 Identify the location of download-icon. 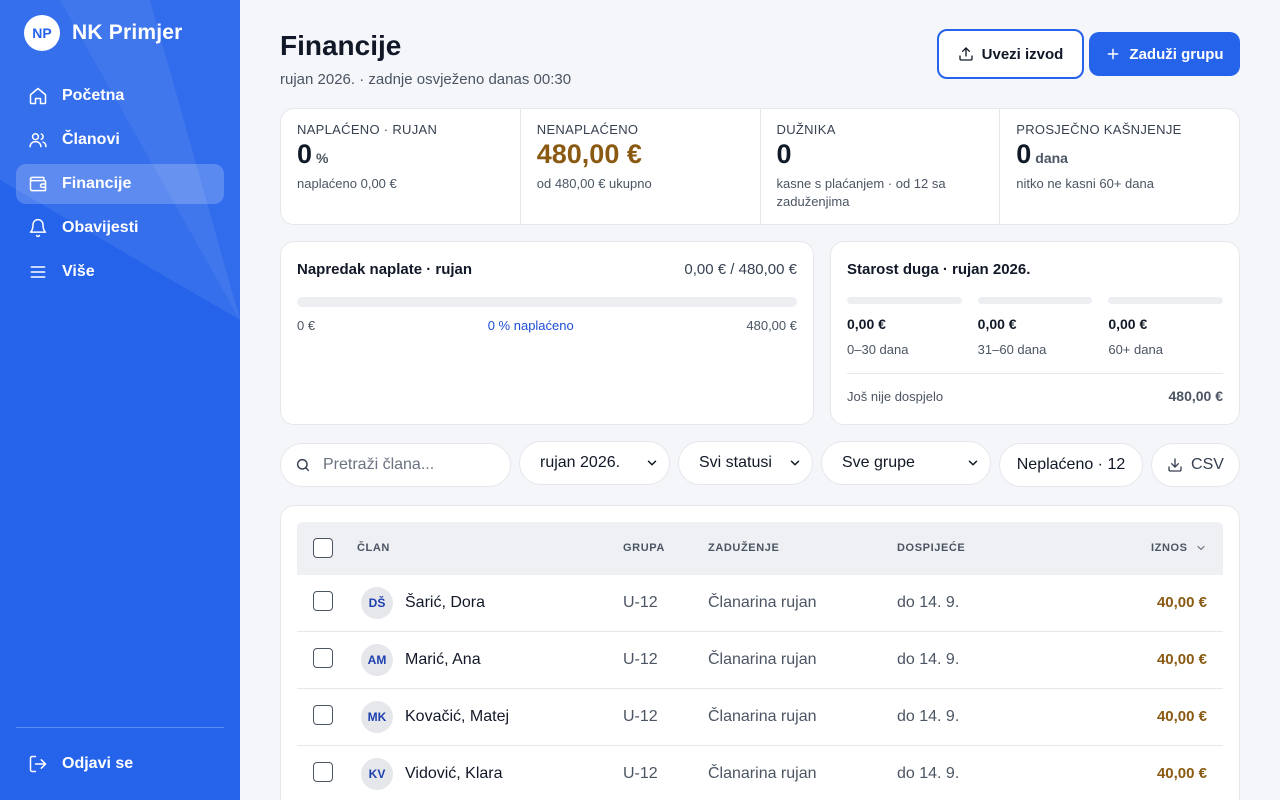
(1175, 465).